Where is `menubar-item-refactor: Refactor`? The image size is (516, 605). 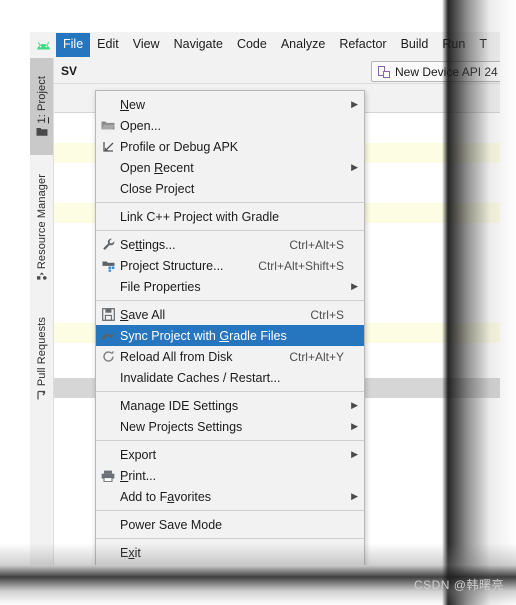 menubar-item-refactor: Refactor is located at coordinates (362, 45).